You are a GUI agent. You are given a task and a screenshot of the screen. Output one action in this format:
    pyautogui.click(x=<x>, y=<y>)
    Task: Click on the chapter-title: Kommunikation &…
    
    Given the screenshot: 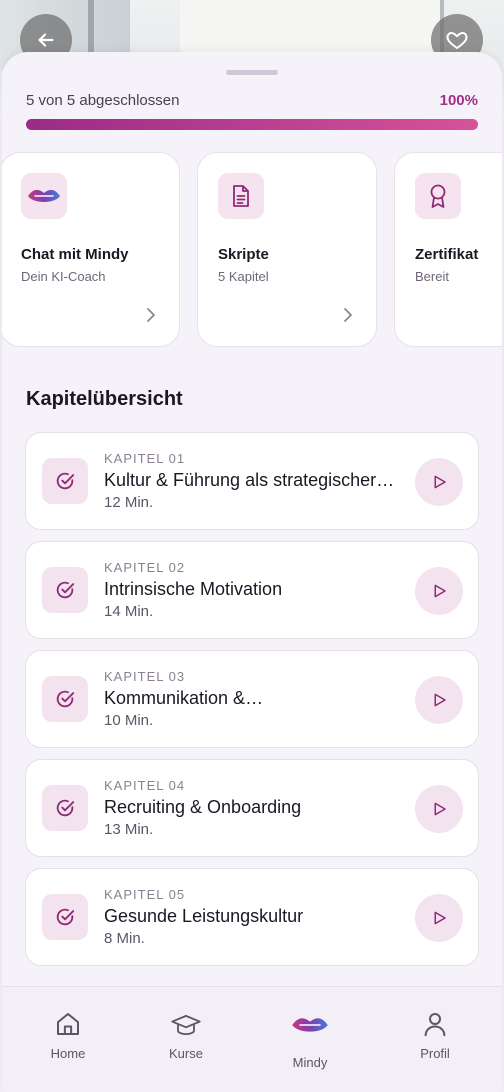 What is the action you would take?
    pyautogui.click(x=184, y=698)
    